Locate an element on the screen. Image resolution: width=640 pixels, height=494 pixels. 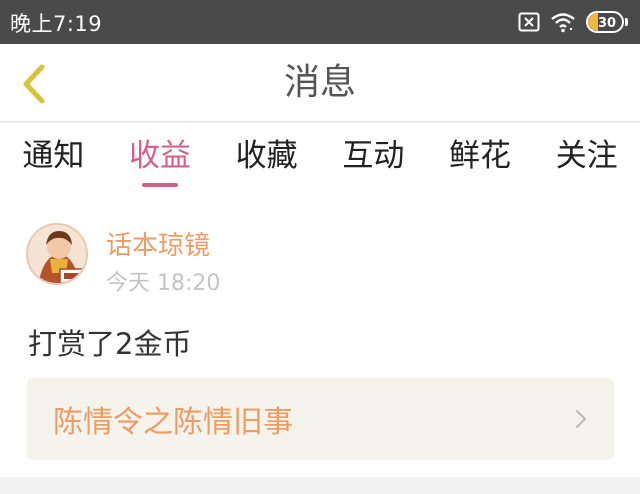
status-bar: 晚上7:19 30 is located at coordinates (320, 22).